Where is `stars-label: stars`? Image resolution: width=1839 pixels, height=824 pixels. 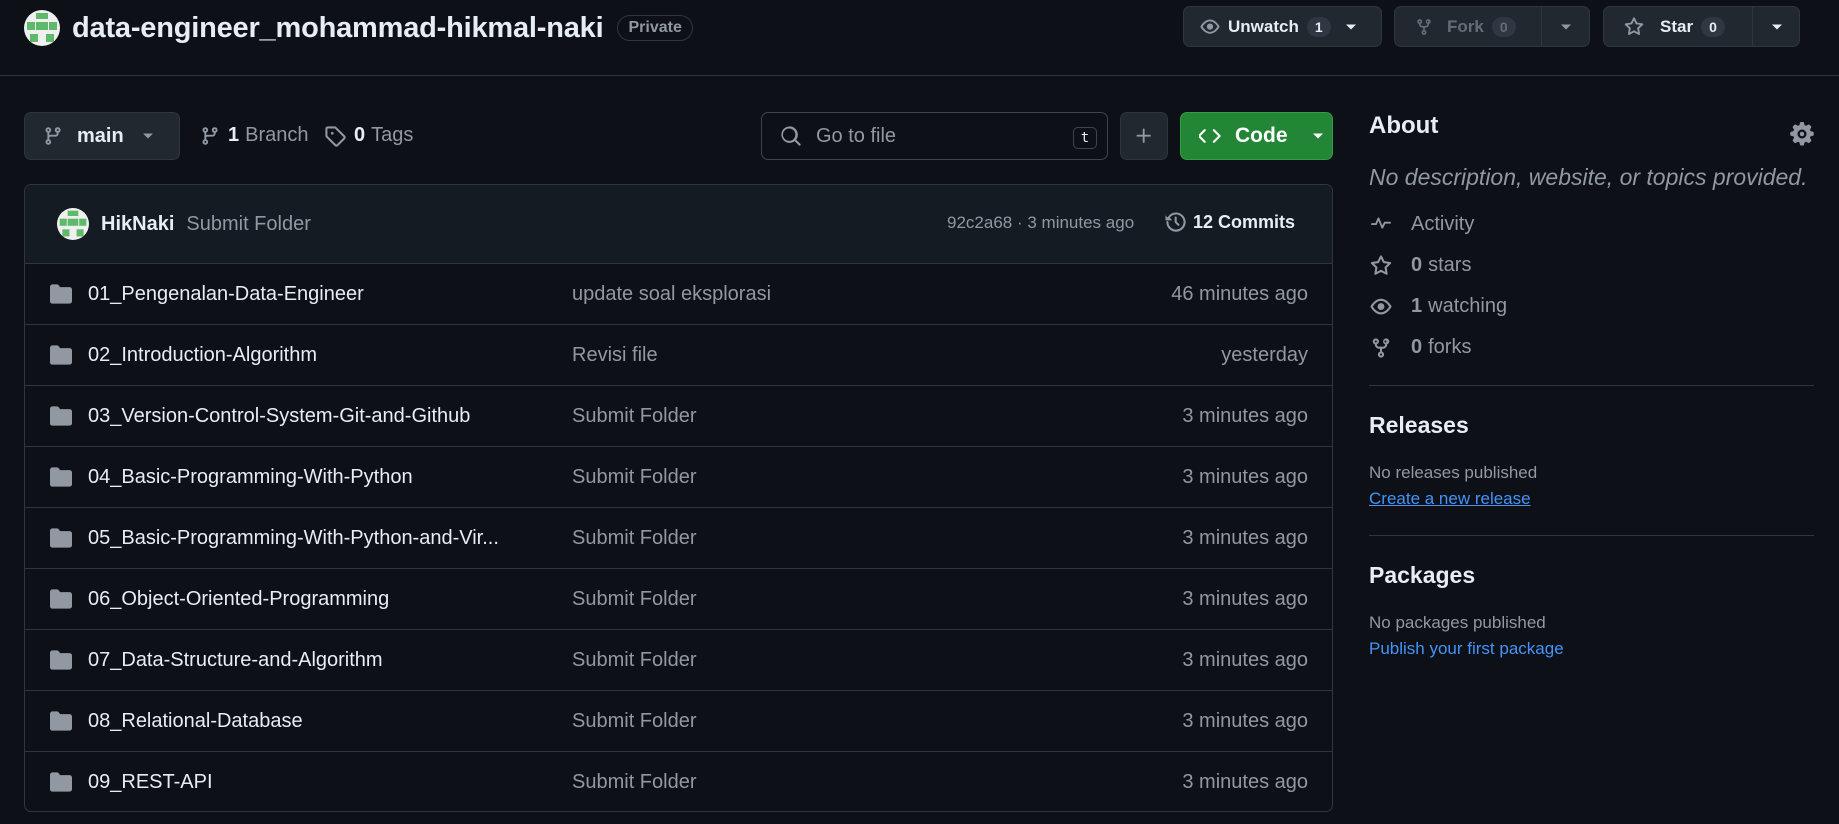 stars-label: stars is located at coordinates (1450, 265).